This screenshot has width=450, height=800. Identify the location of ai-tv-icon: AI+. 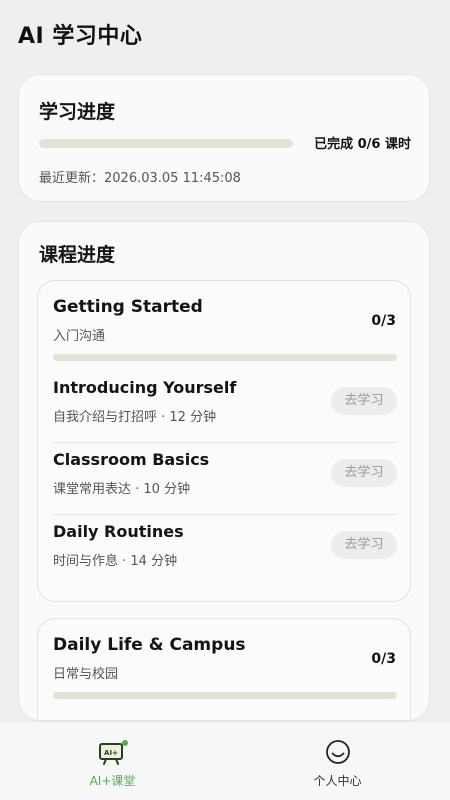
(113, 752).